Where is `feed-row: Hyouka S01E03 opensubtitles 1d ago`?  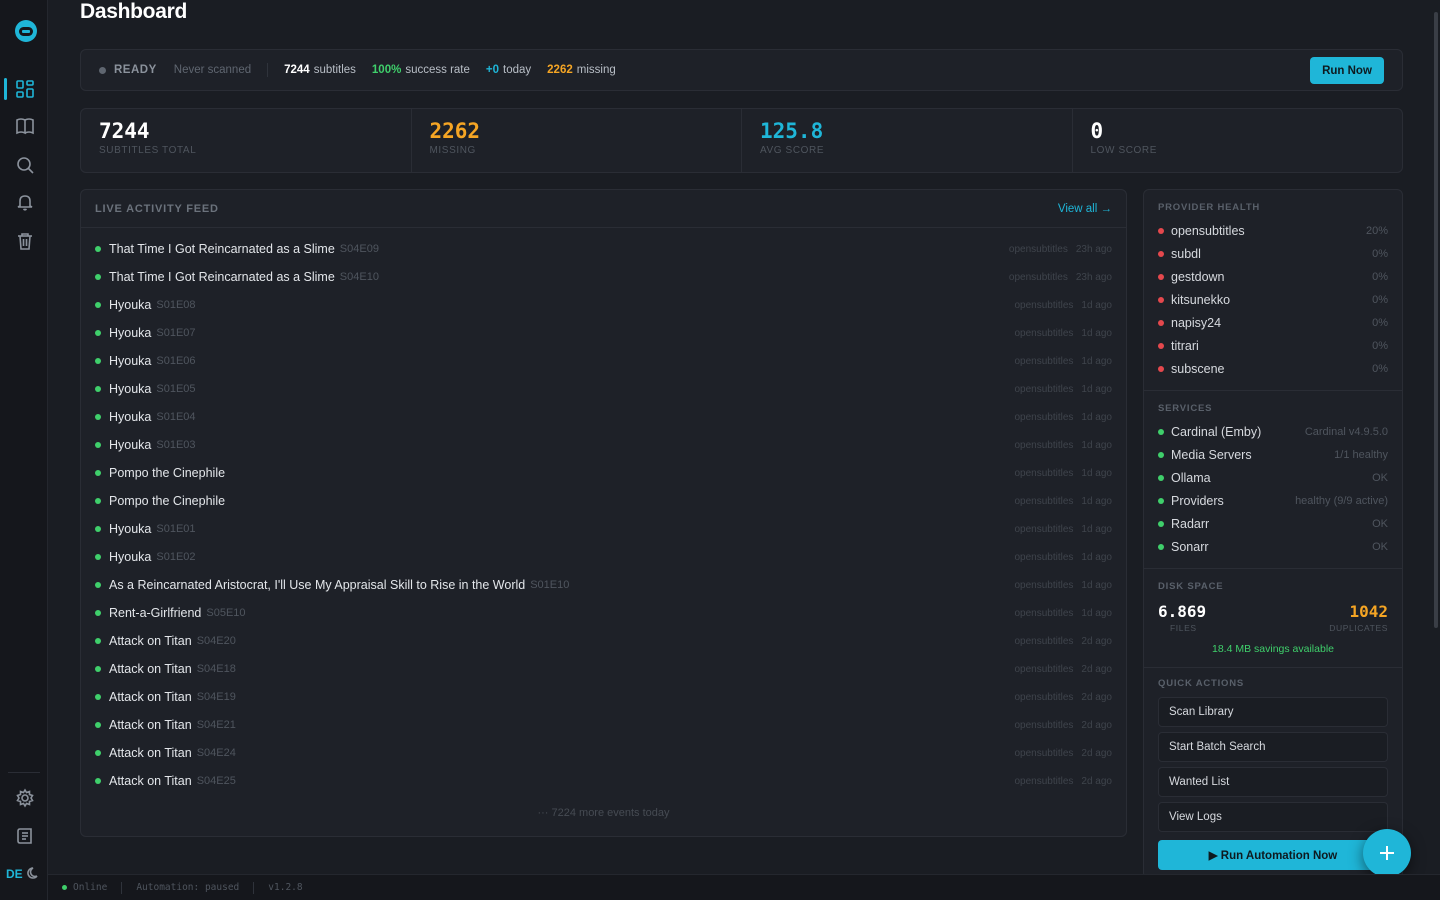
feed-row: Hyouka S01E03 opensubtitles 1d ago is located at coordinates (603, 445).